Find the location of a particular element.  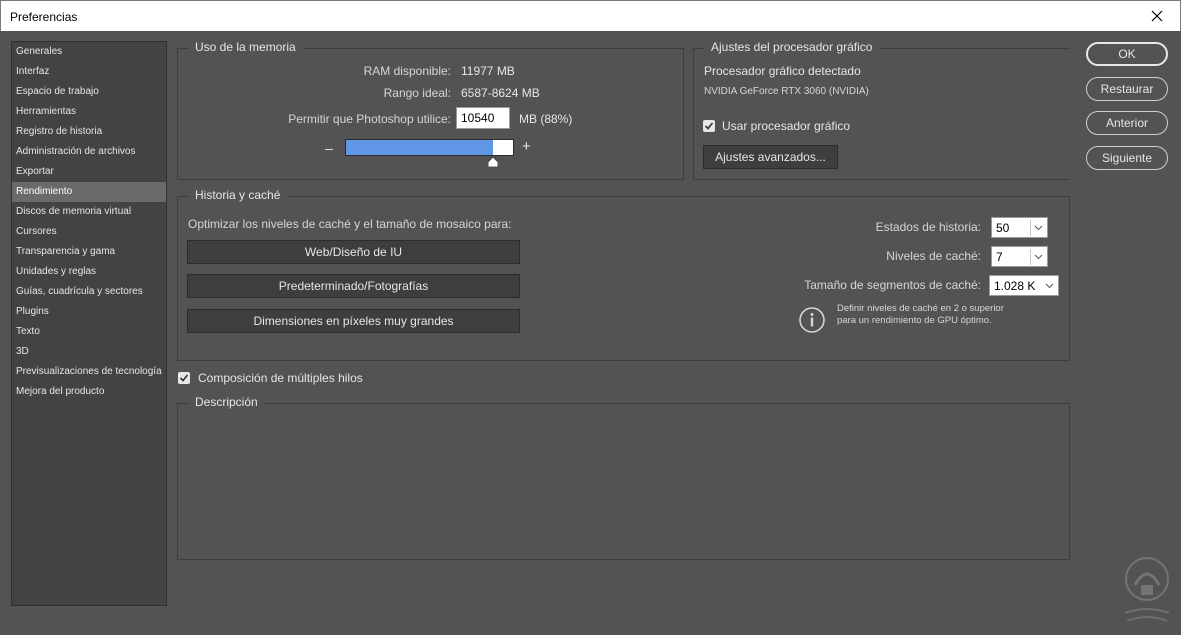

close-button is located at coordinates (1157, 16).